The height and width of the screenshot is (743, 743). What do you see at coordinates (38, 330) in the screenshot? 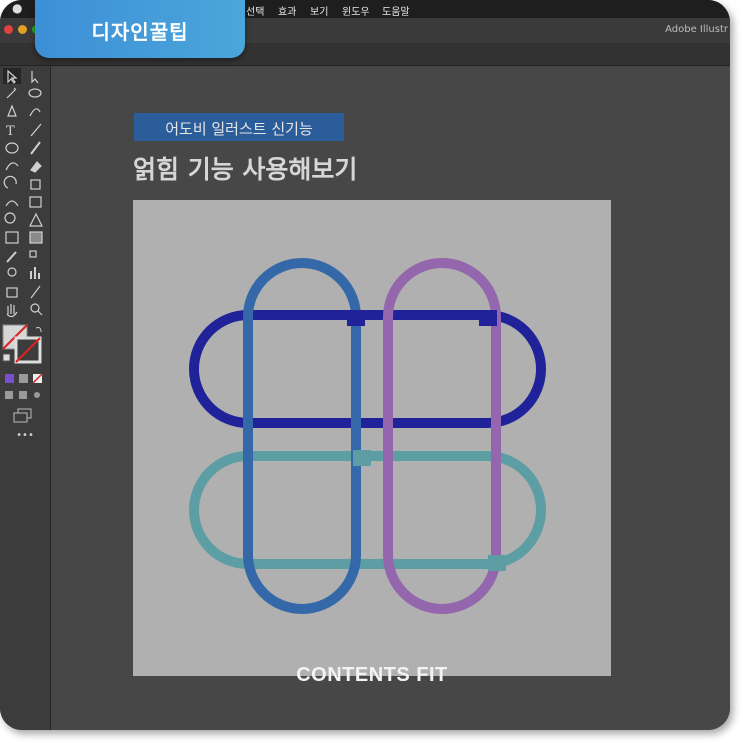
I see `swap-colors-icon` at bounding box center [38, 330].